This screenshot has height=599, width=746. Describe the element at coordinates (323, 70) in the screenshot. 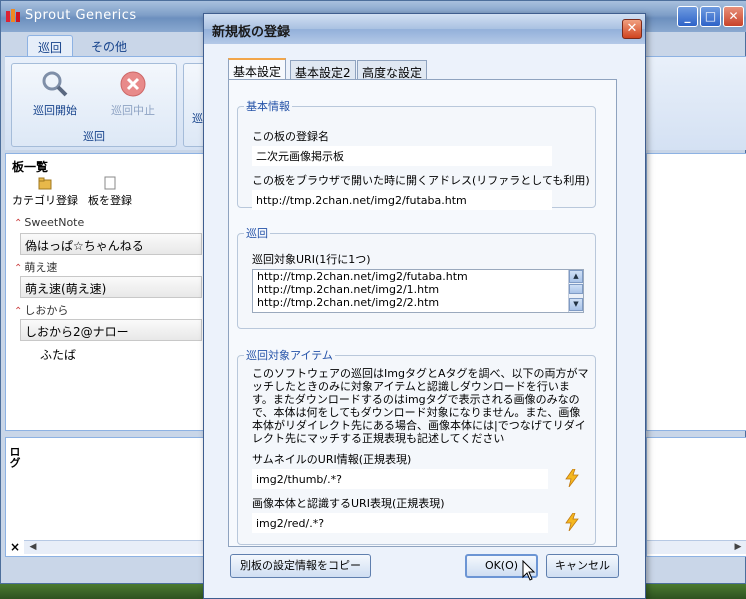

I see `tab-basic-settings-2: 基本設定2` at that location.